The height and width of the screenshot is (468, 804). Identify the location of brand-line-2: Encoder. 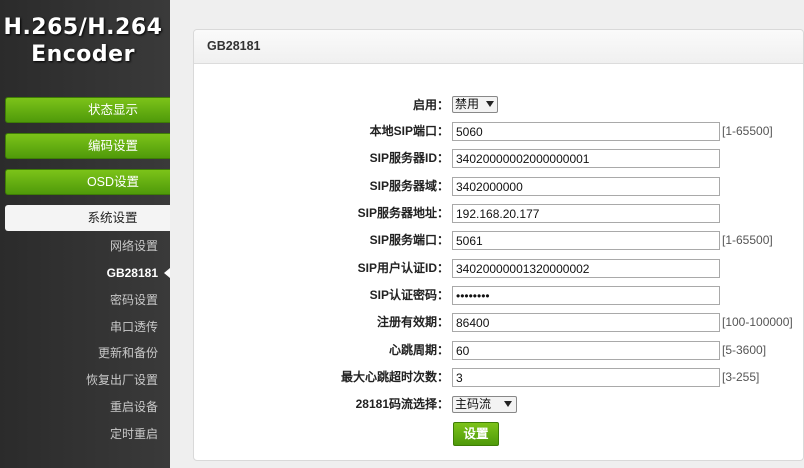
(83, 54).